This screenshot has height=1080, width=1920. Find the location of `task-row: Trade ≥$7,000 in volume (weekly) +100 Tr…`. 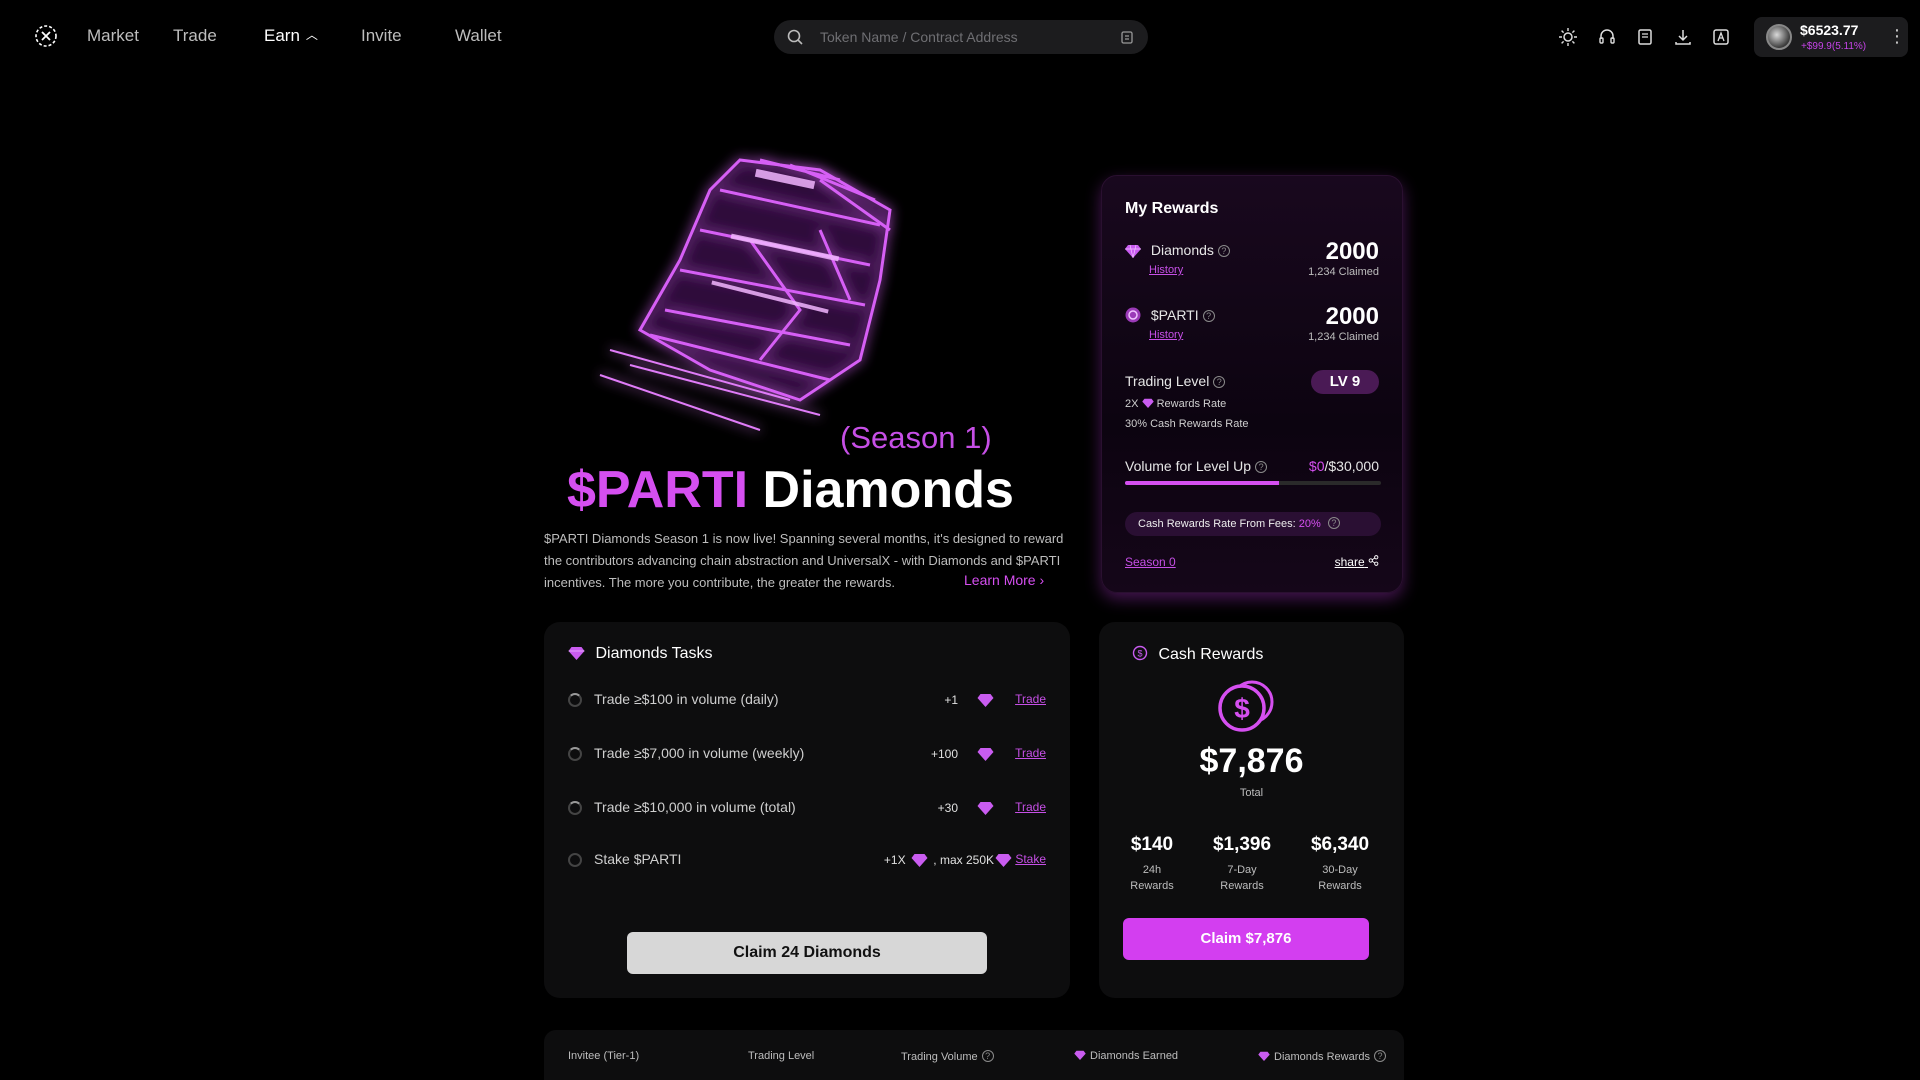

task-row: Trade ≥$7,000 in volume (weekly) +100 Tr… is located at coordinates (807, 754).